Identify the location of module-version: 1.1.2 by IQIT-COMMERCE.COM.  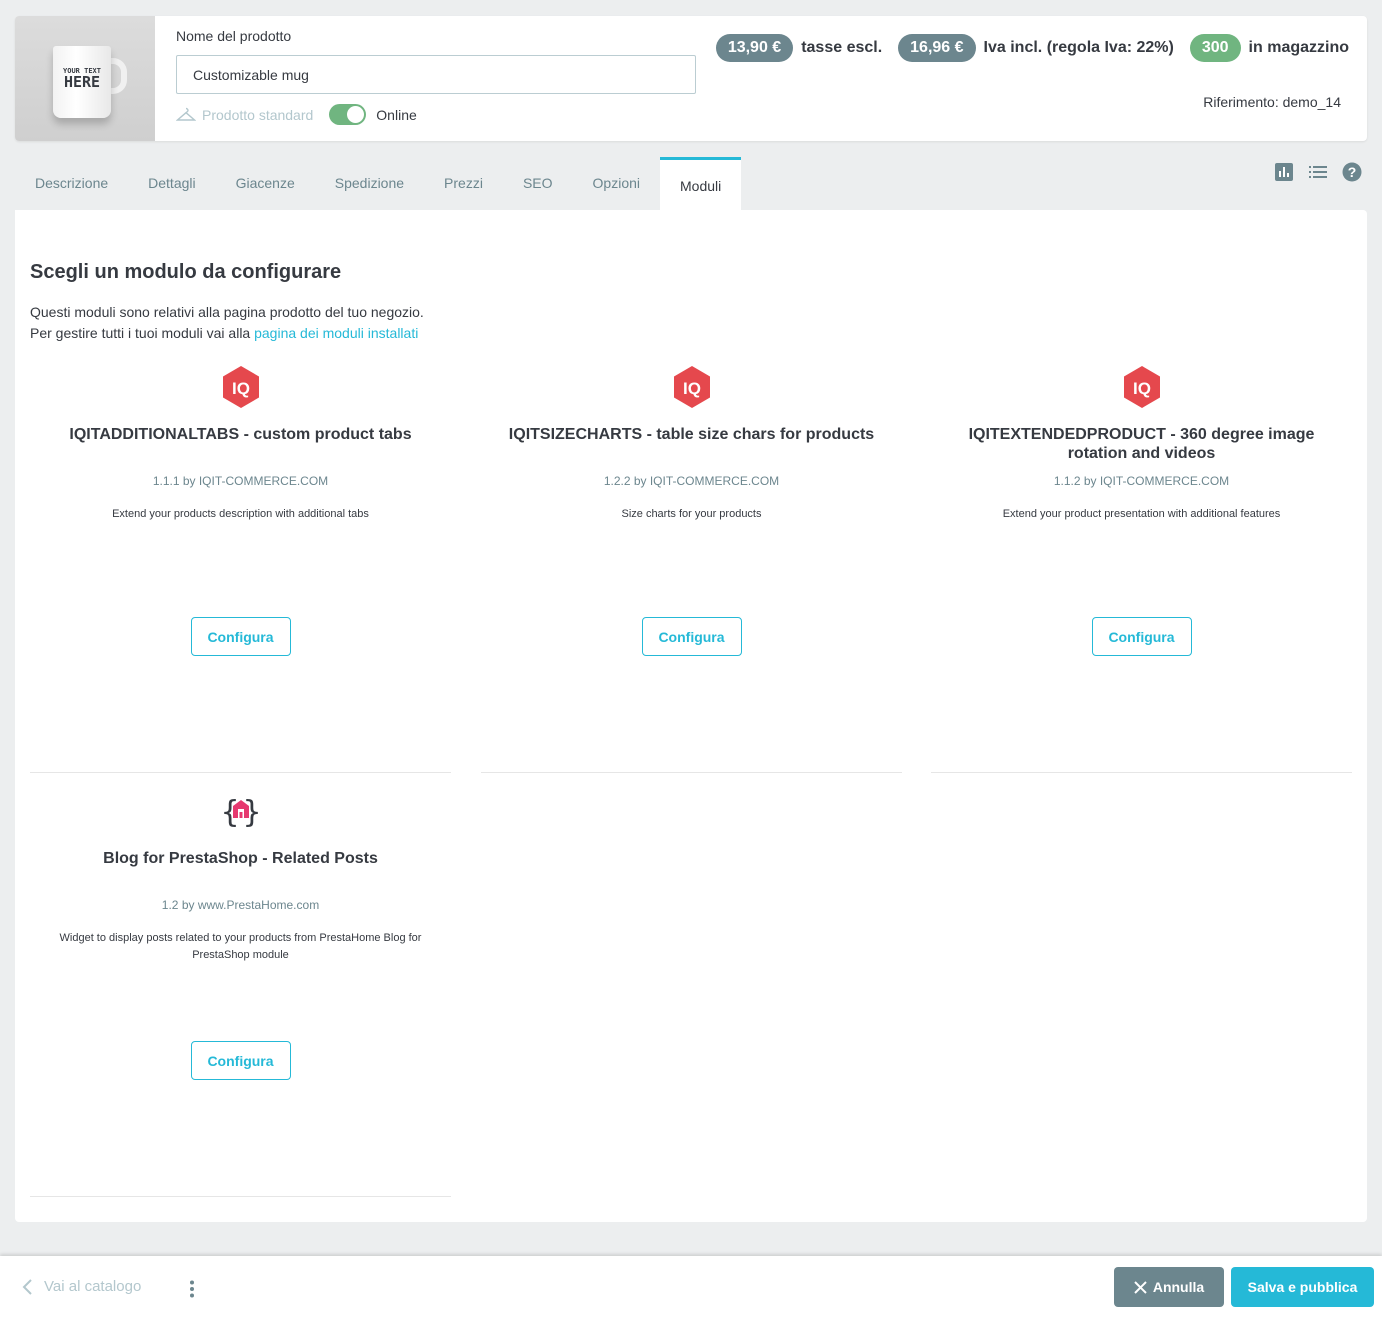
(1141, 481).